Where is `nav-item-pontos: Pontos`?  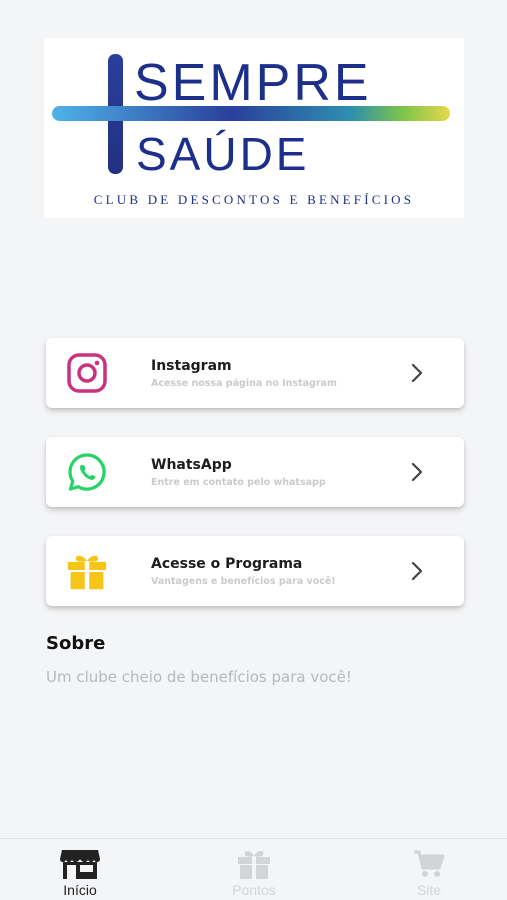 nav-item-pontos: Pontos is located at coordinates (254, 872).